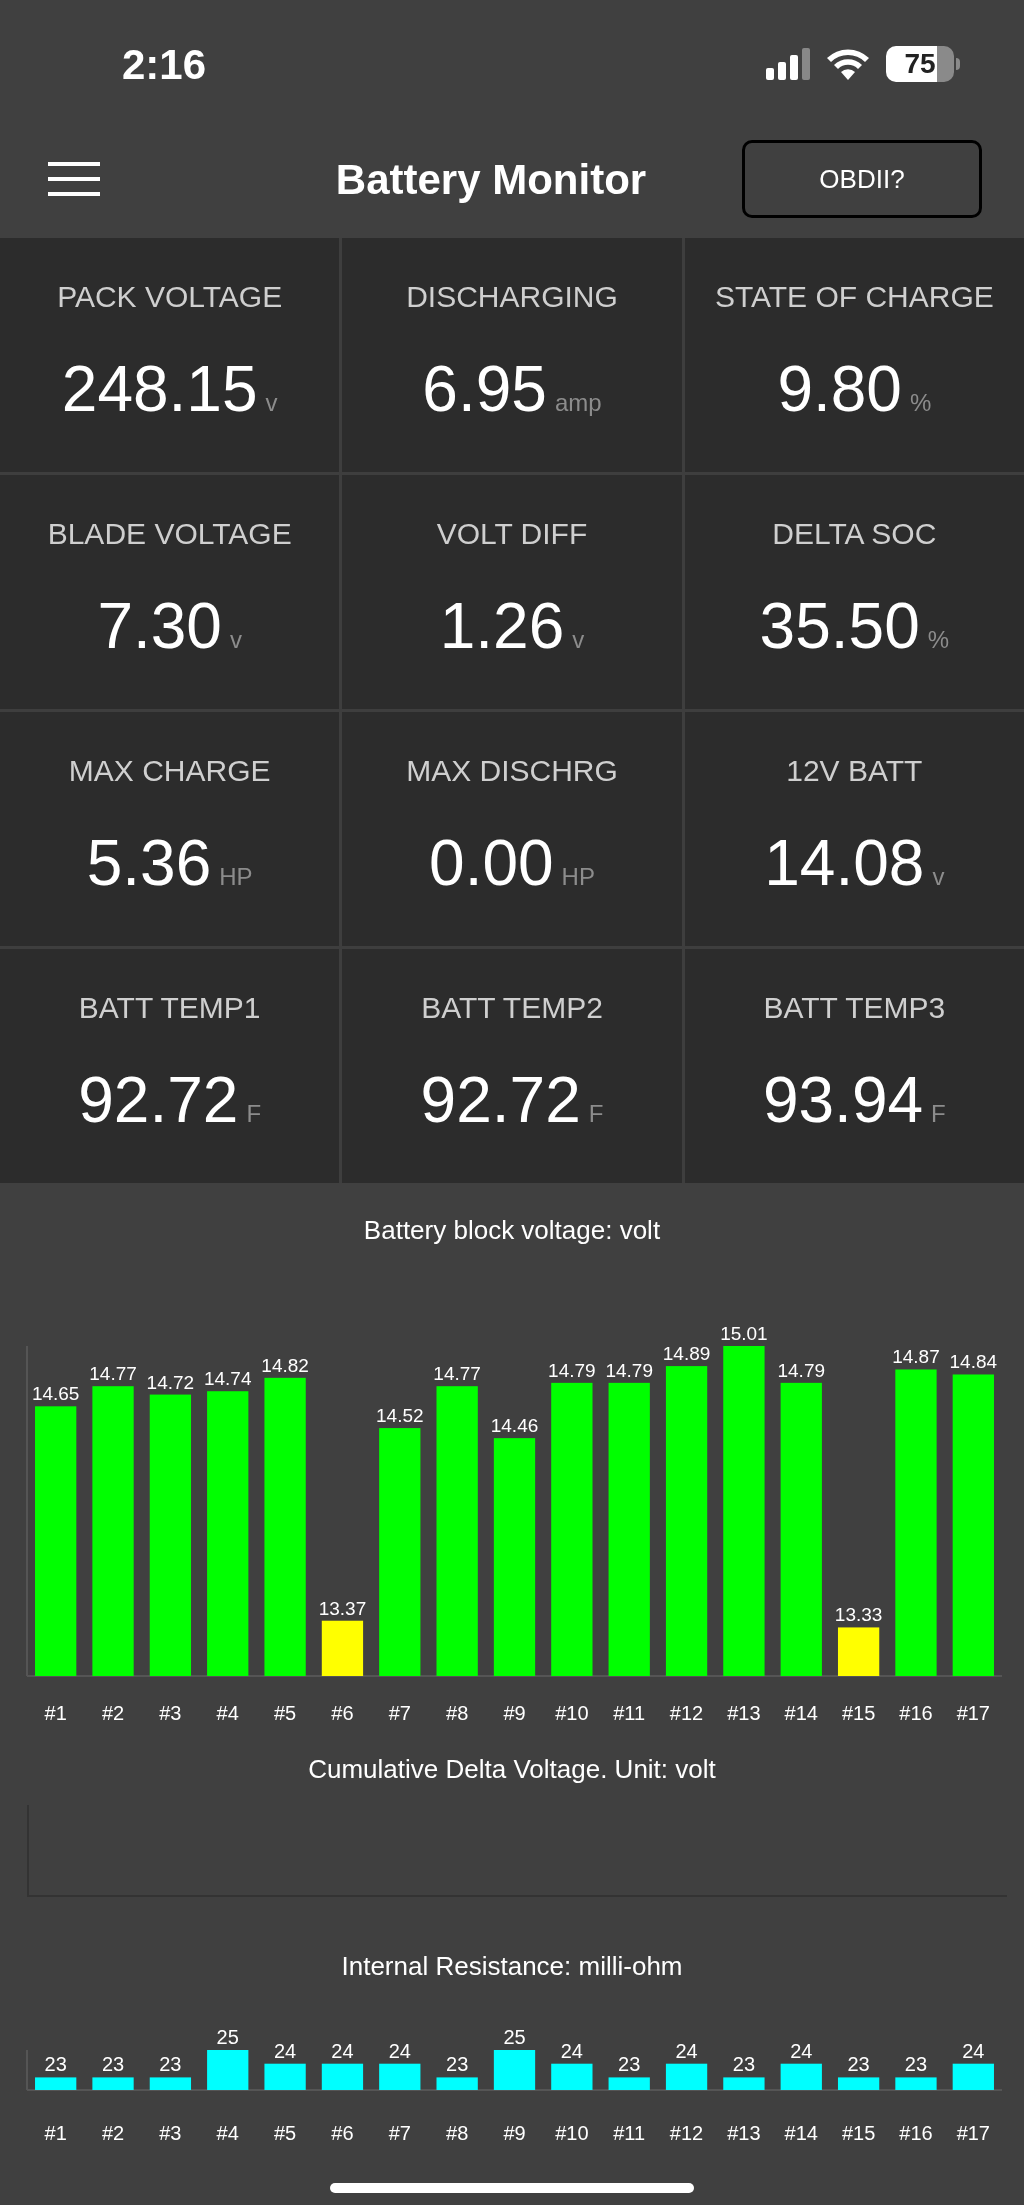 This screenshot has width=1024, height=2205. What do you see at coordinates (169, 771) in the screenshot?
I see `metric-label: MAX CHARGE` at bounding box center [169, 771].